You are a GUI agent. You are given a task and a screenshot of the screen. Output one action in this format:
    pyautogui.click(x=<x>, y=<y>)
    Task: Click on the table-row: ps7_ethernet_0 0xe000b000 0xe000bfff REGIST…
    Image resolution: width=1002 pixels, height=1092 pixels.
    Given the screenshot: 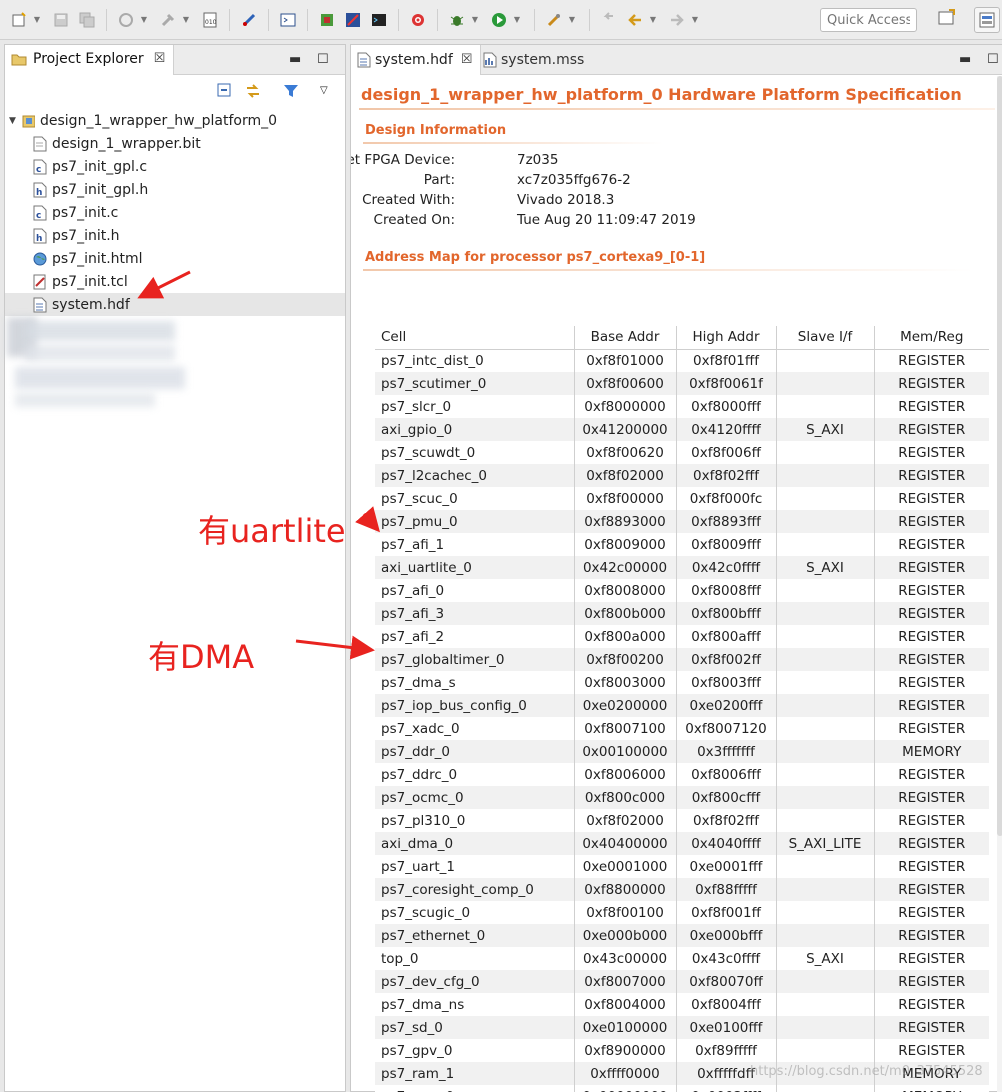 What is the action you would take?
    pyautogui.click(x=682, y=935)
    